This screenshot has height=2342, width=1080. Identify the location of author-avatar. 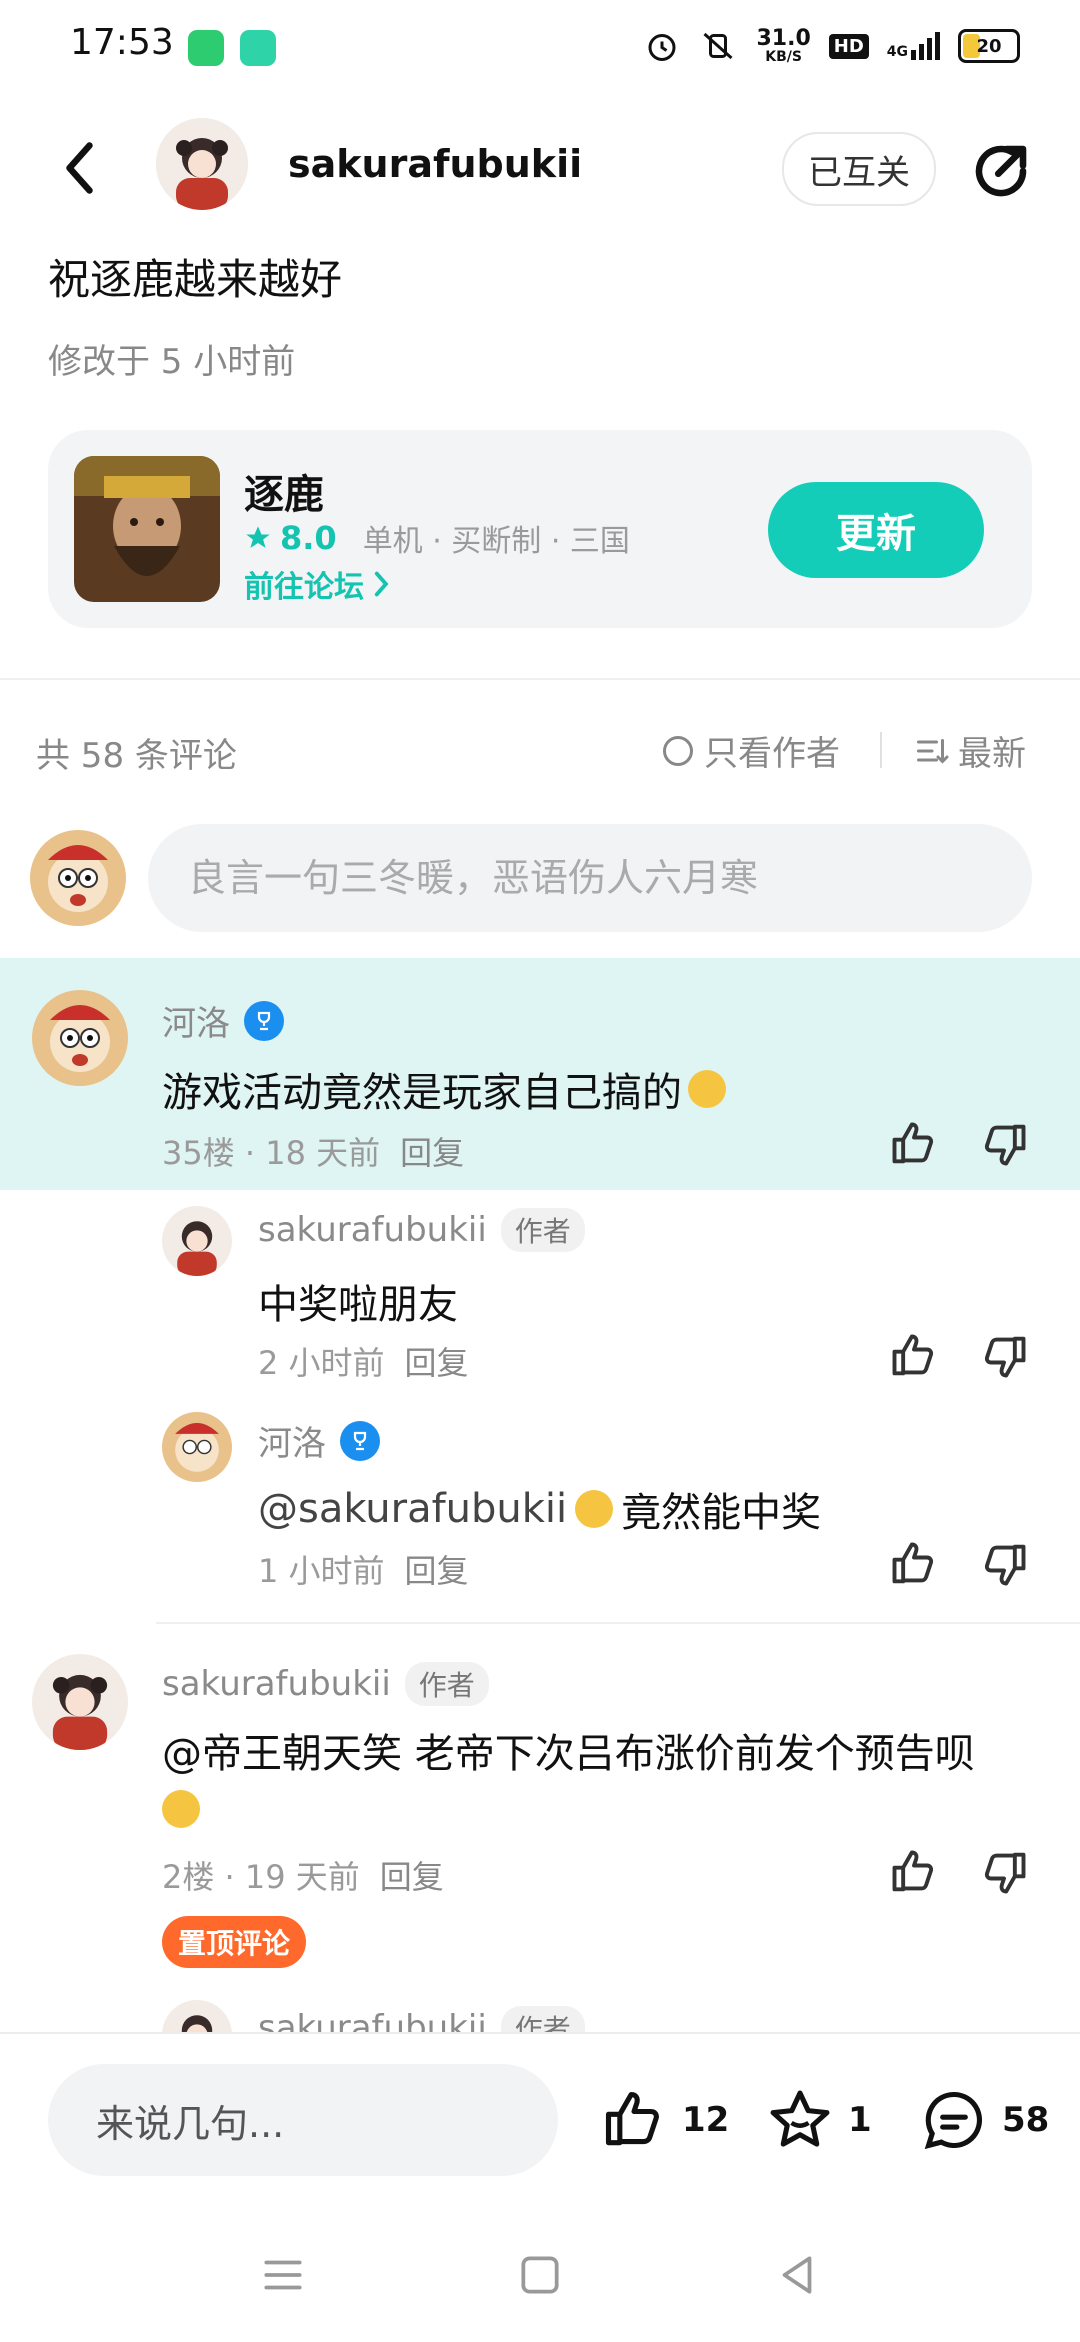
(202, 164).